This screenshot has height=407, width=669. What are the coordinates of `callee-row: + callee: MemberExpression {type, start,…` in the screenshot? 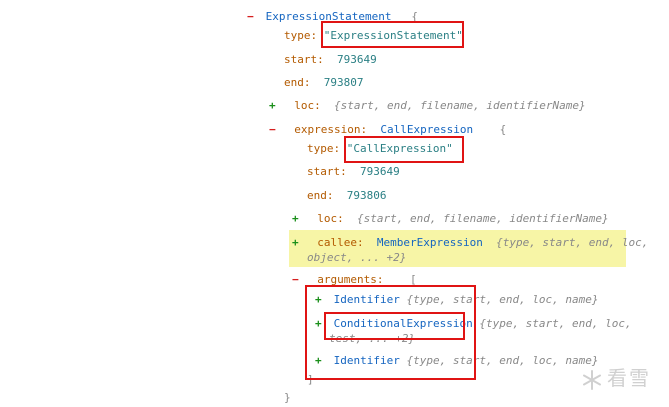 It's located at (470, 243).